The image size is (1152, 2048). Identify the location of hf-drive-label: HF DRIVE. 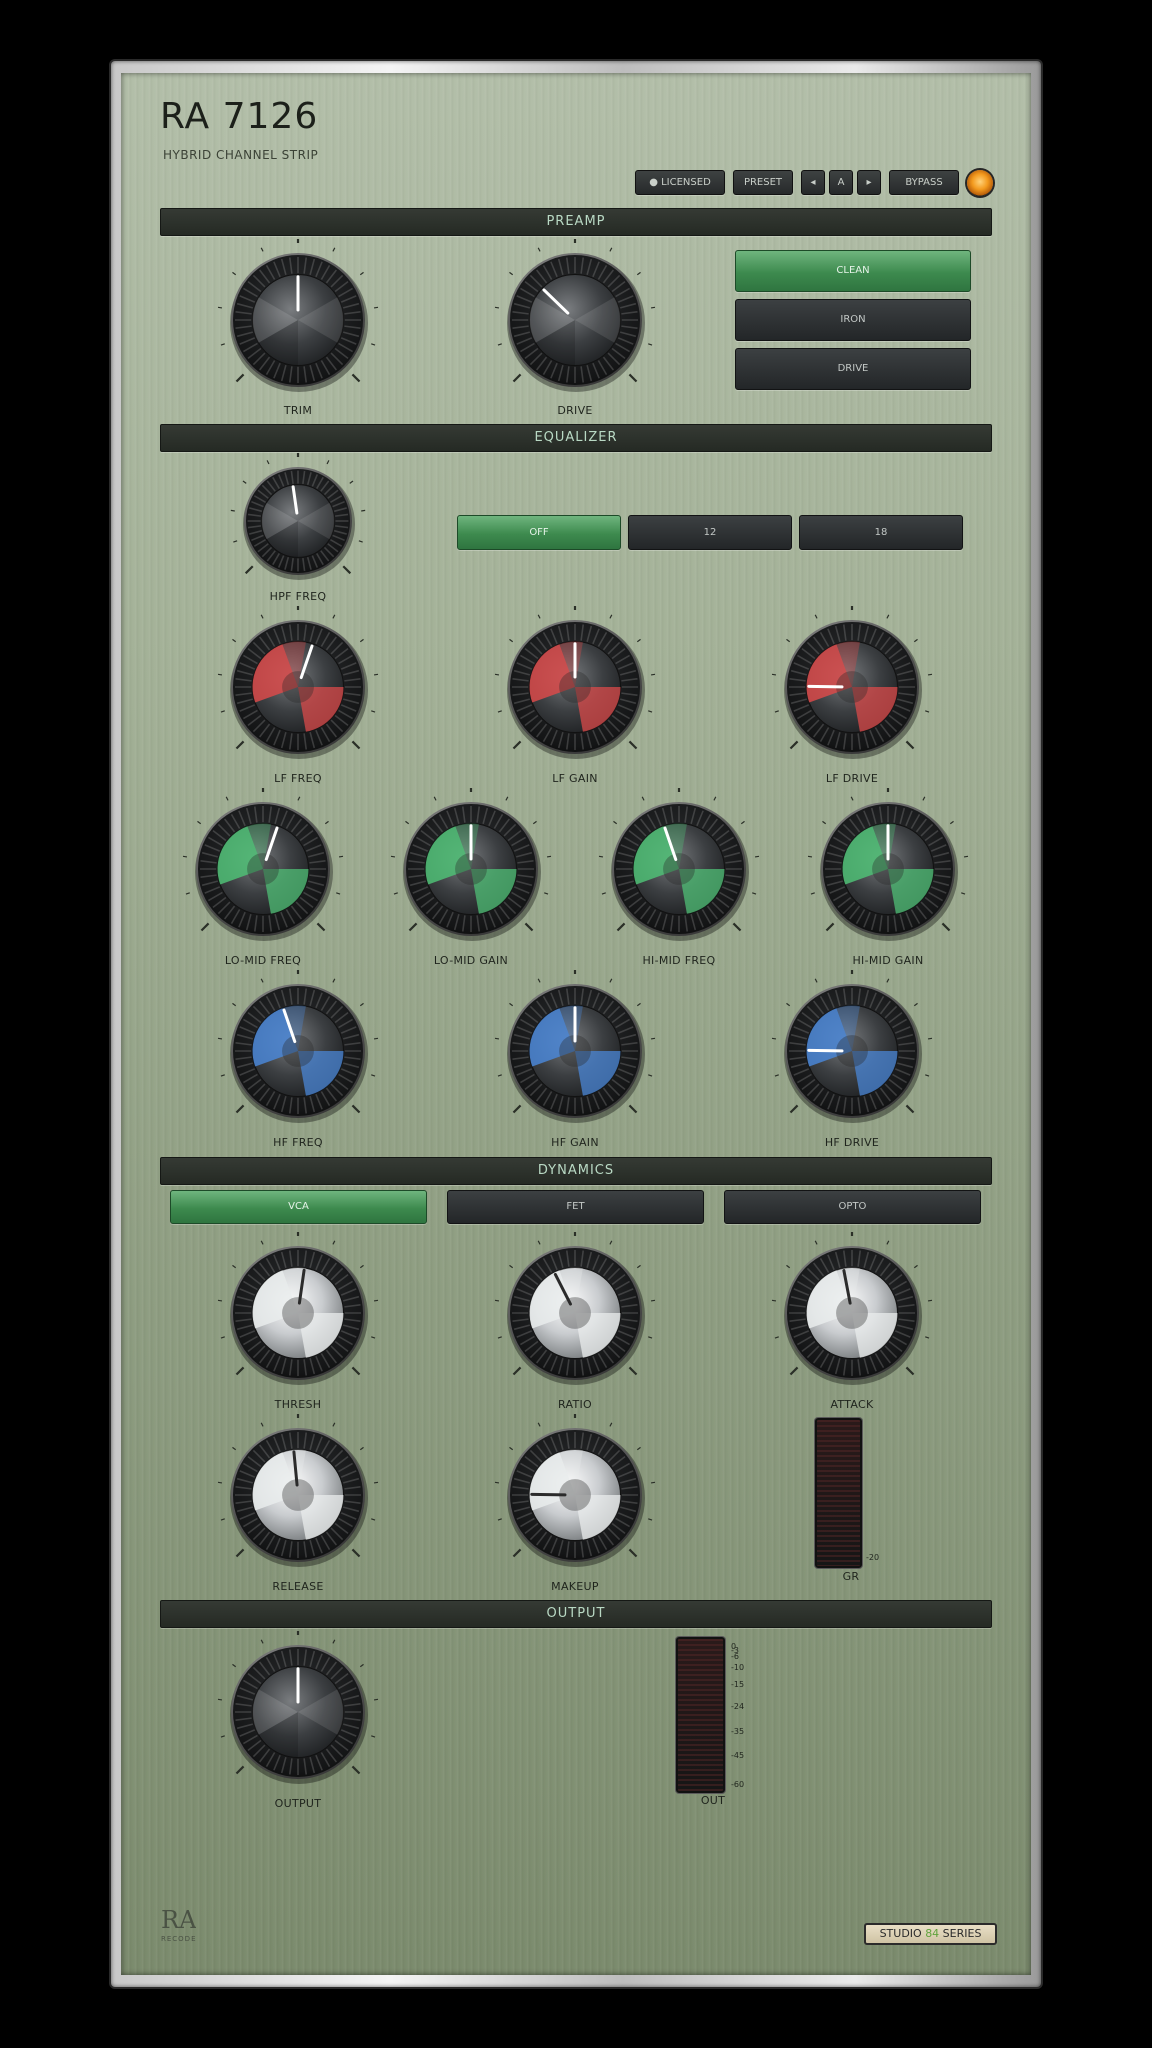
(852, 1142).